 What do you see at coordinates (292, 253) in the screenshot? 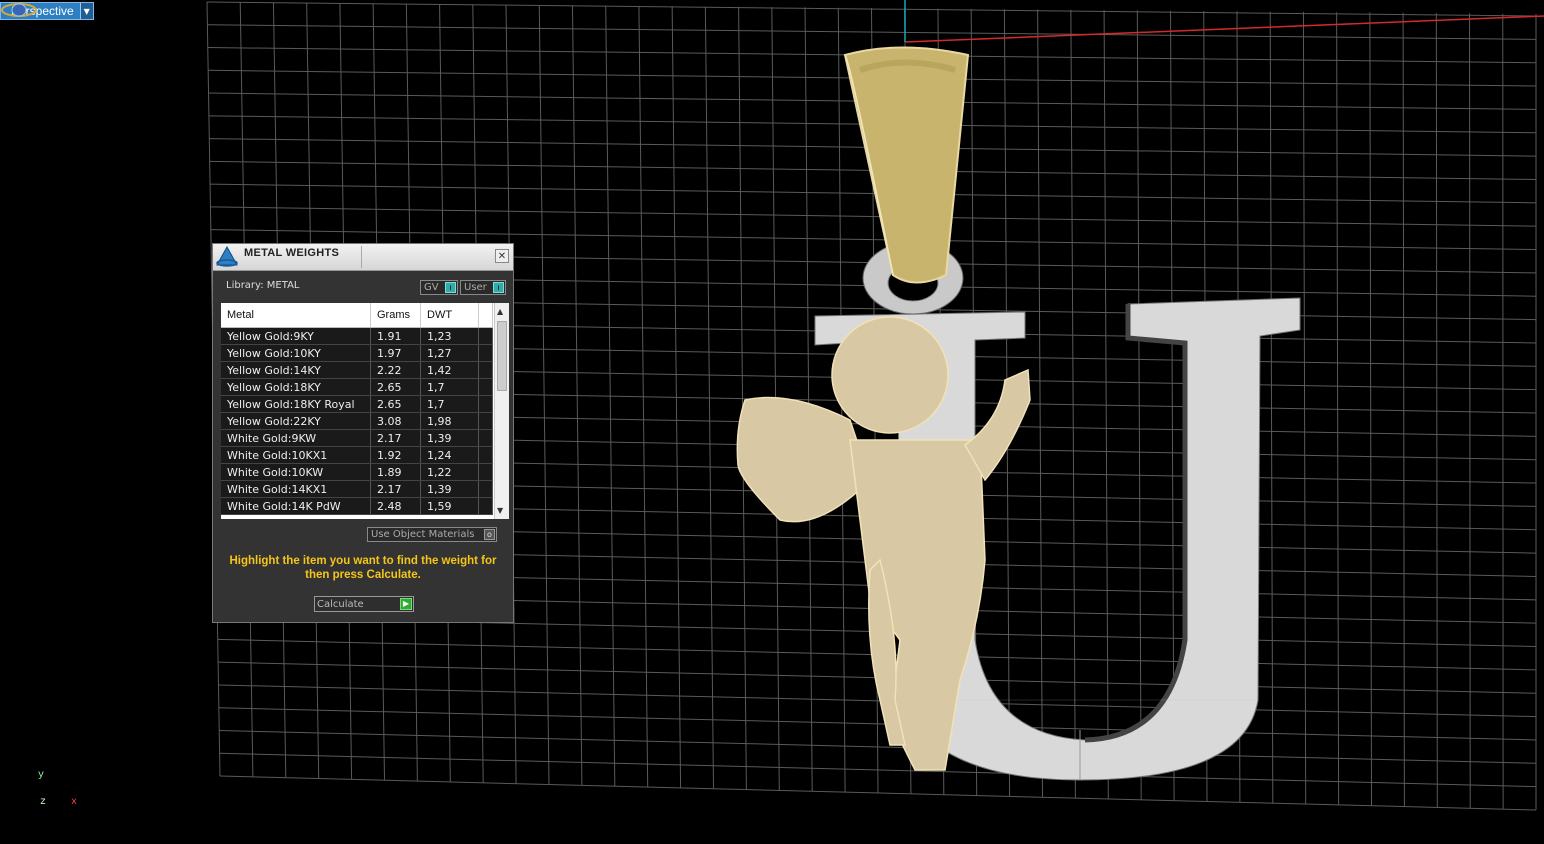
I see `panel-title: METAL WEIGHTS` at bounding box center [292, 253].